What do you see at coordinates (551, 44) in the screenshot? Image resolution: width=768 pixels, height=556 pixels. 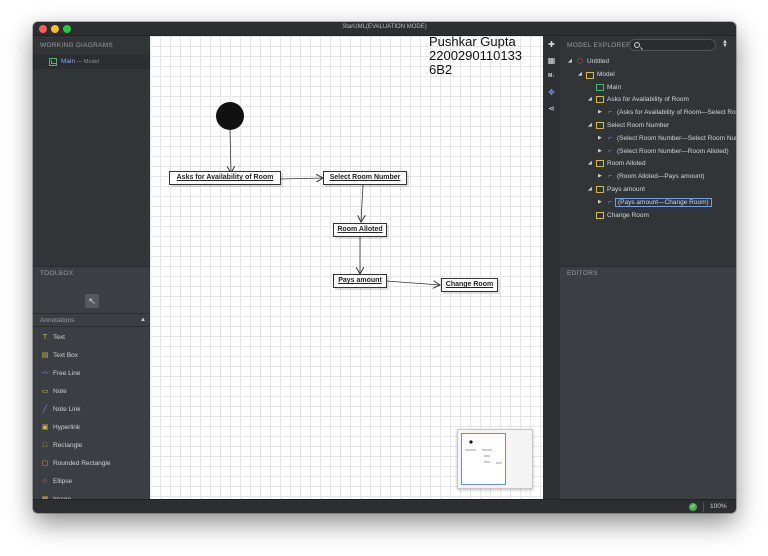 I see `extensions-puzzle-icon: ✚` at bounding box center [551, 44].